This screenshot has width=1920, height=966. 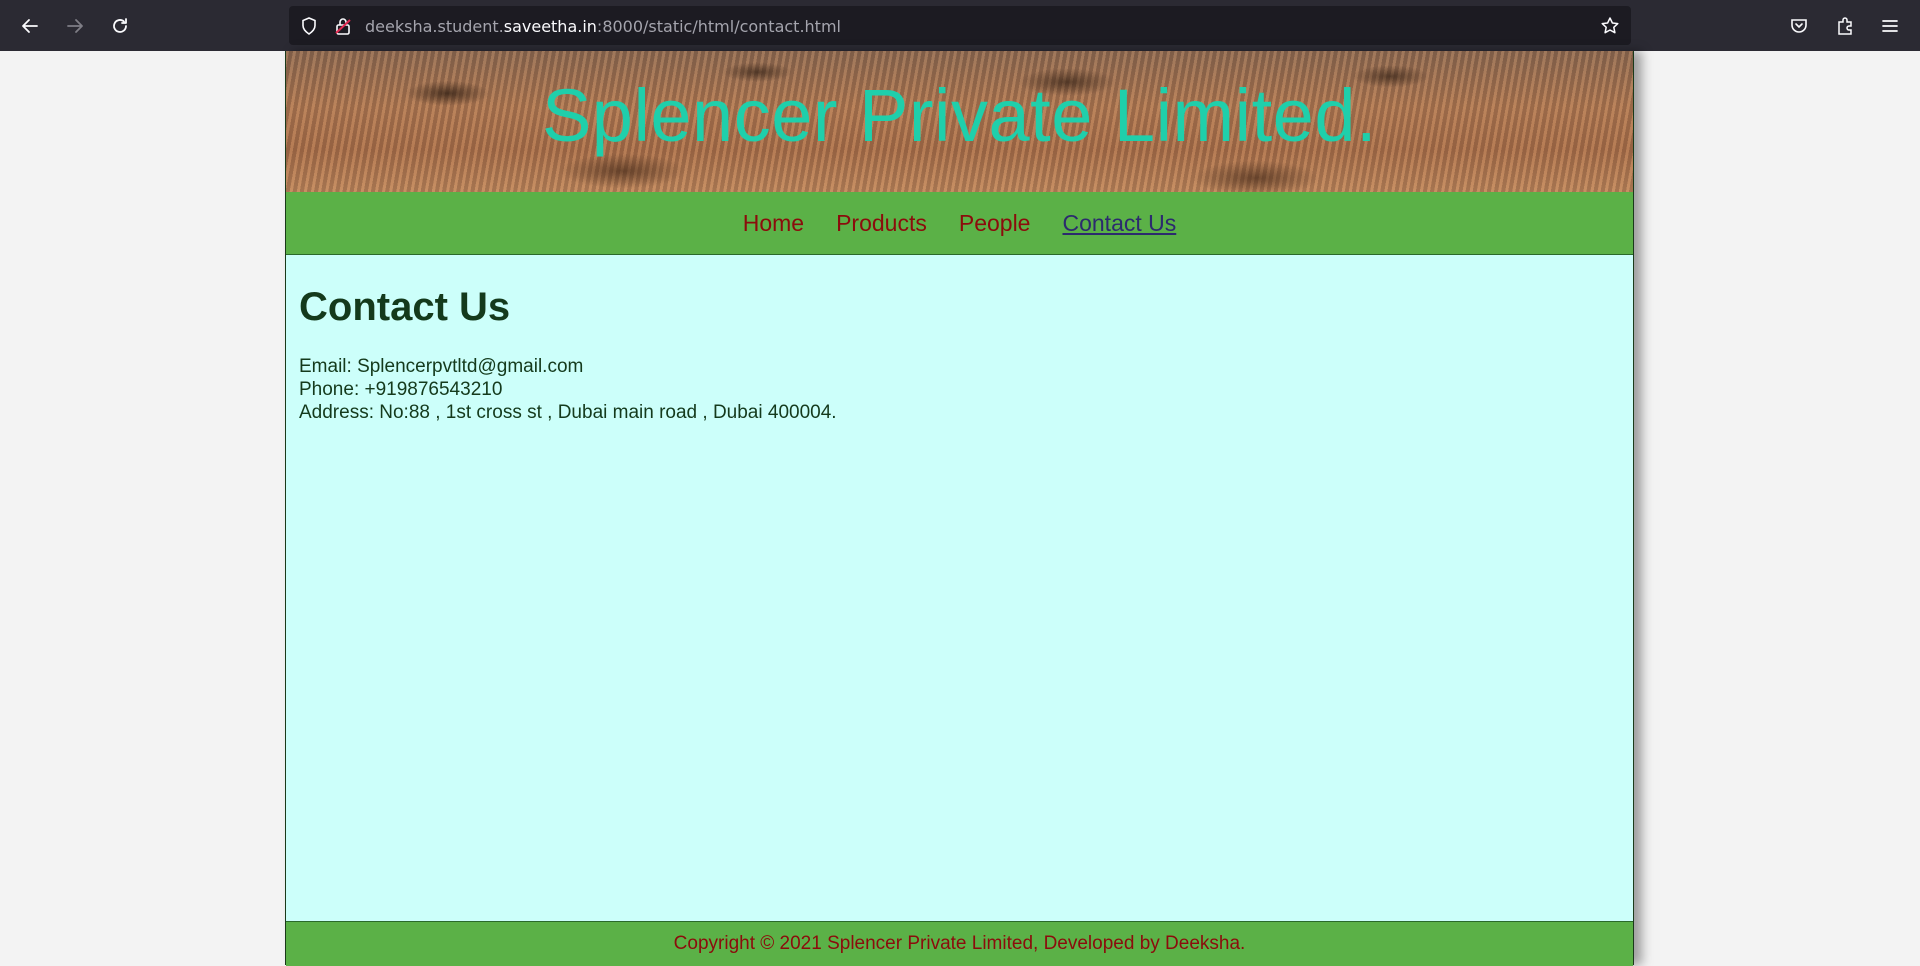 I want to click on arrow-left-icon, so click(x=30, y=26).